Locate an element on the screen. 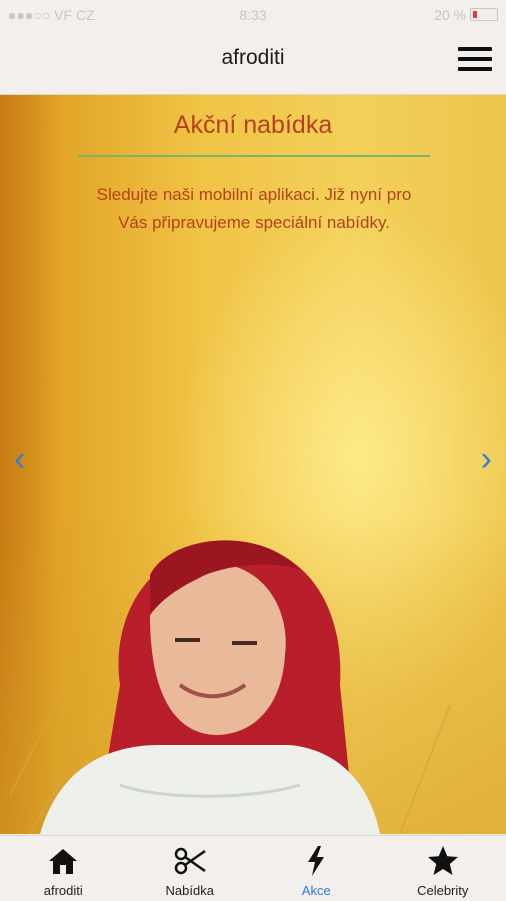 Image resolution: width=506 pixels, height=901 pixels. tab-afroditi: afroditi is located at coordinates (63, 868).